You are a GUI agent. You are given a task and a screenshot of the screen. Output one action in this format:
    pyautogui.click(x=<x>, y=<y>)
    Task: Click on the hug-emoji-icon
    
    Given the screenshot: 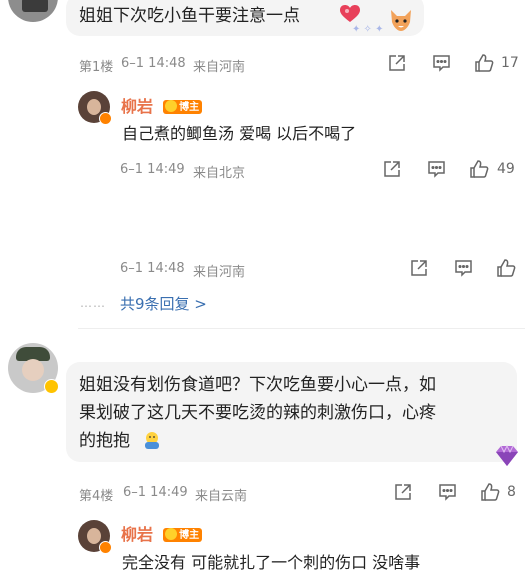 What is the action you would take?
    pyautogui.click(x=152, y=440)
    